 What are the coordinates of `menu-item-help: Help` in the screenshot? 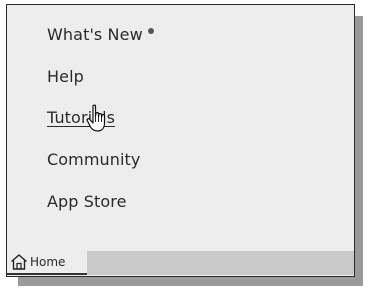 It's located at (65, 76).